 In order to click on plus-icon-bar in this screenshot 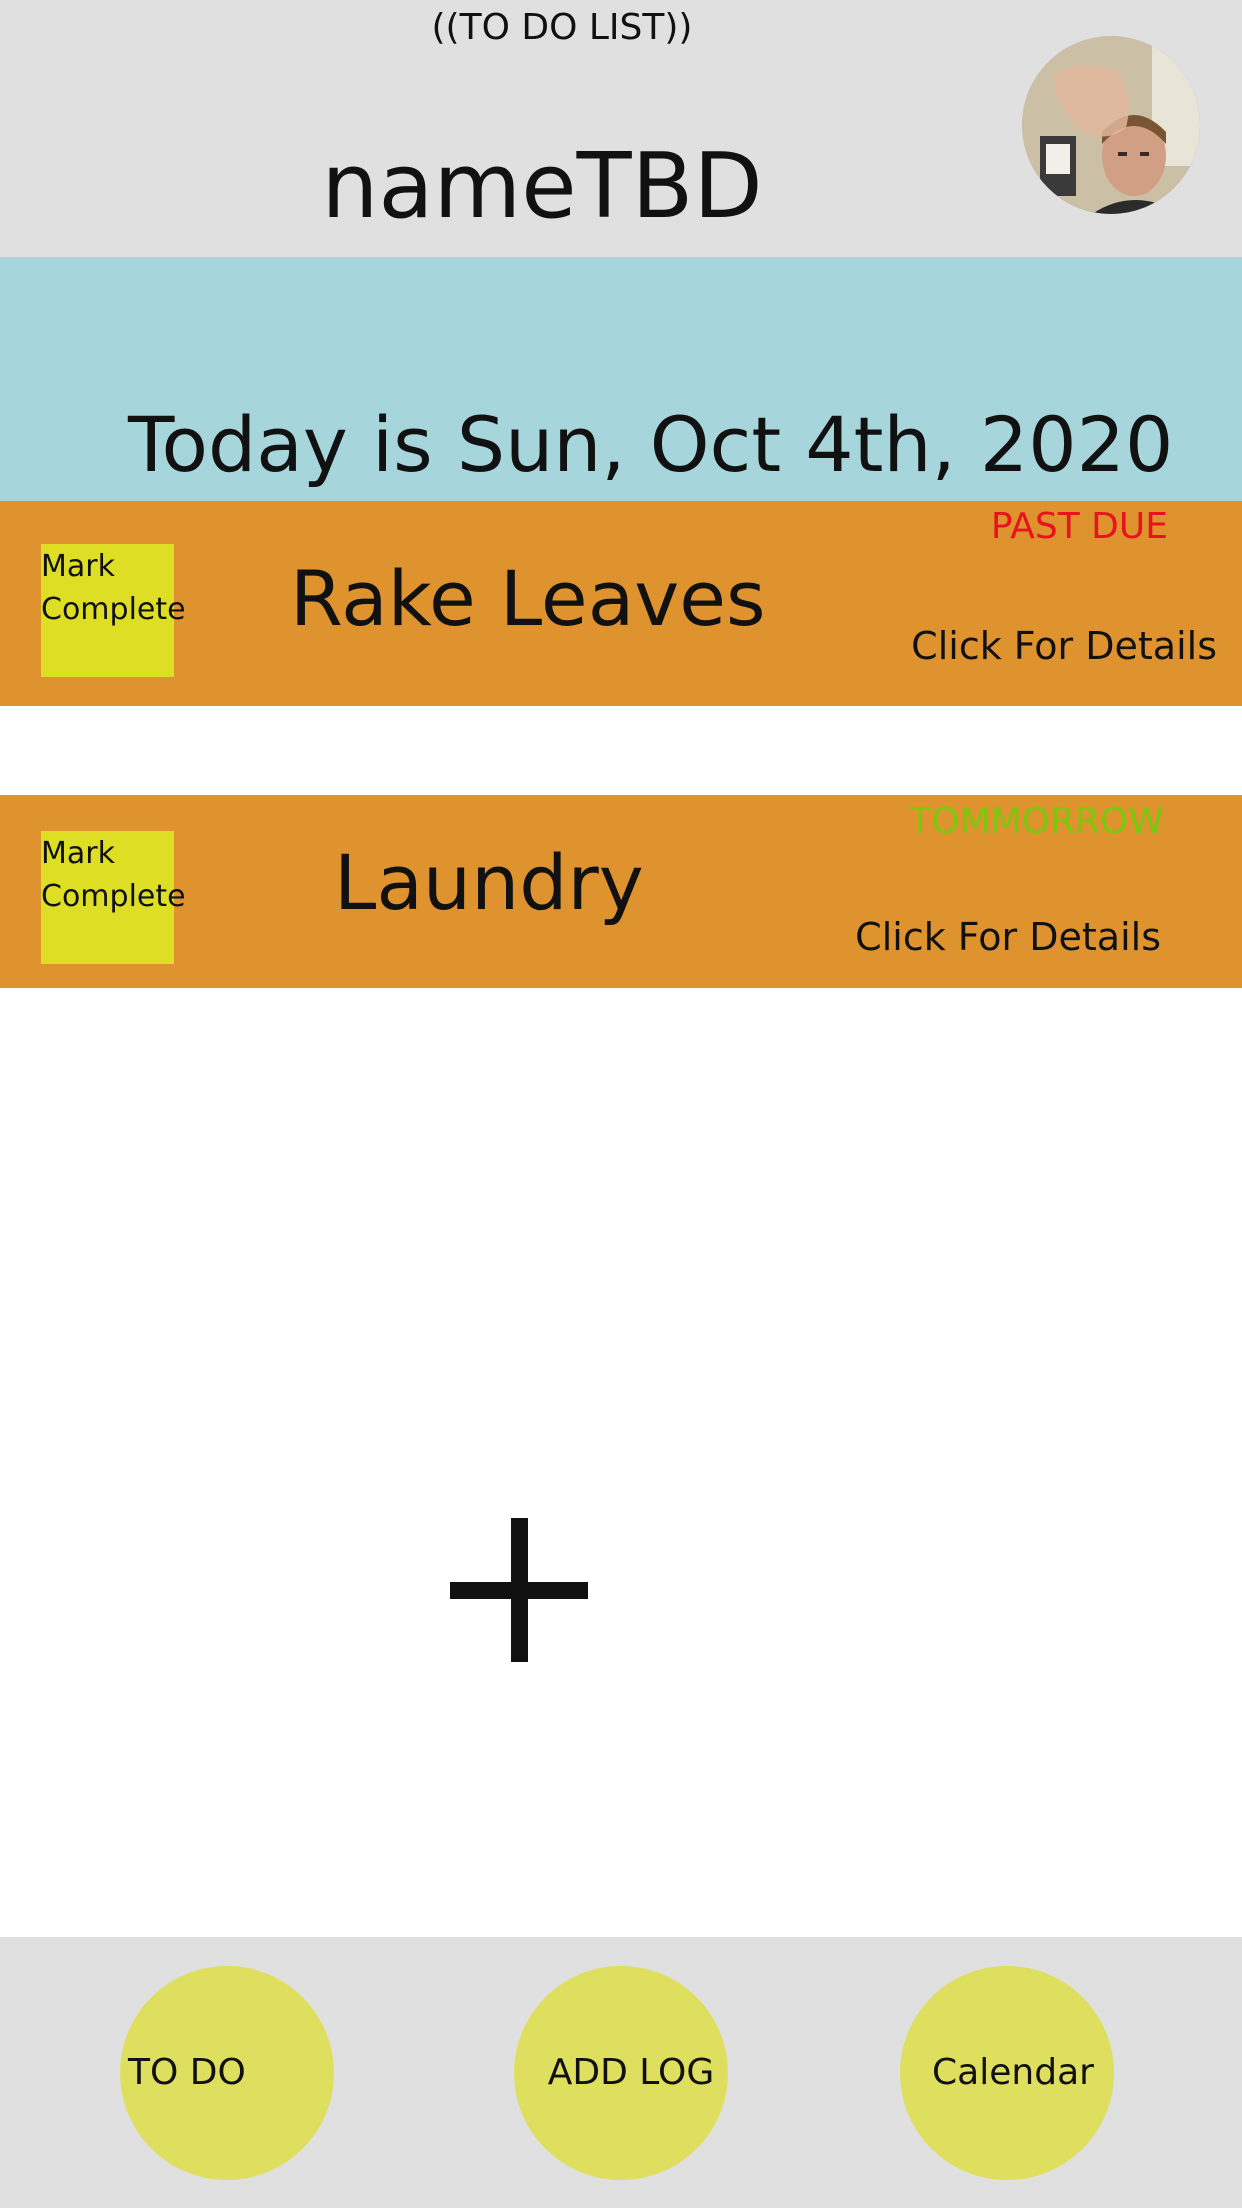, I will do `click(519, 1590)`.